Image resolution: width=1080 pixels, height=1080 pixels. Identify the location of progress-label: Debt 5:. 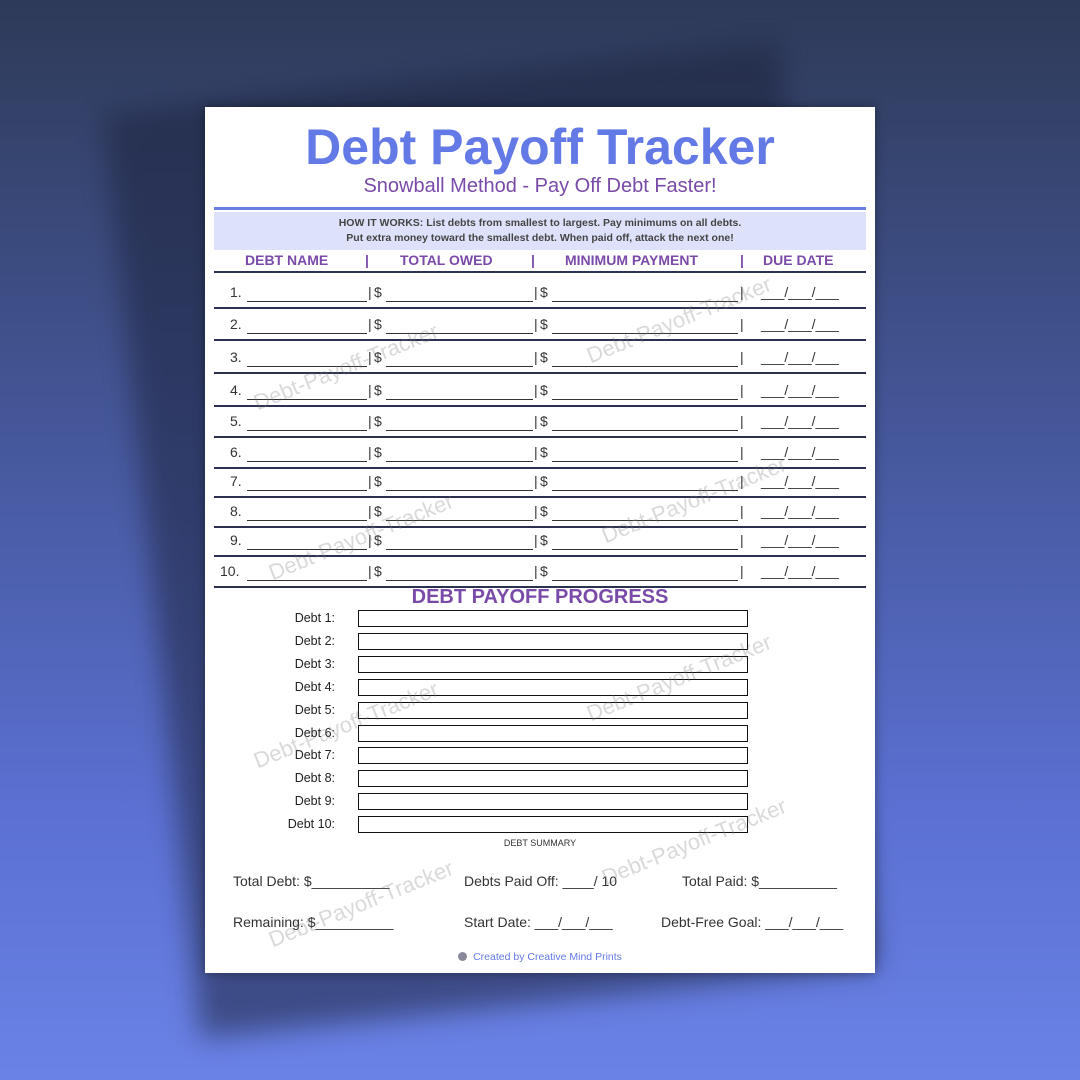
(314, 709).